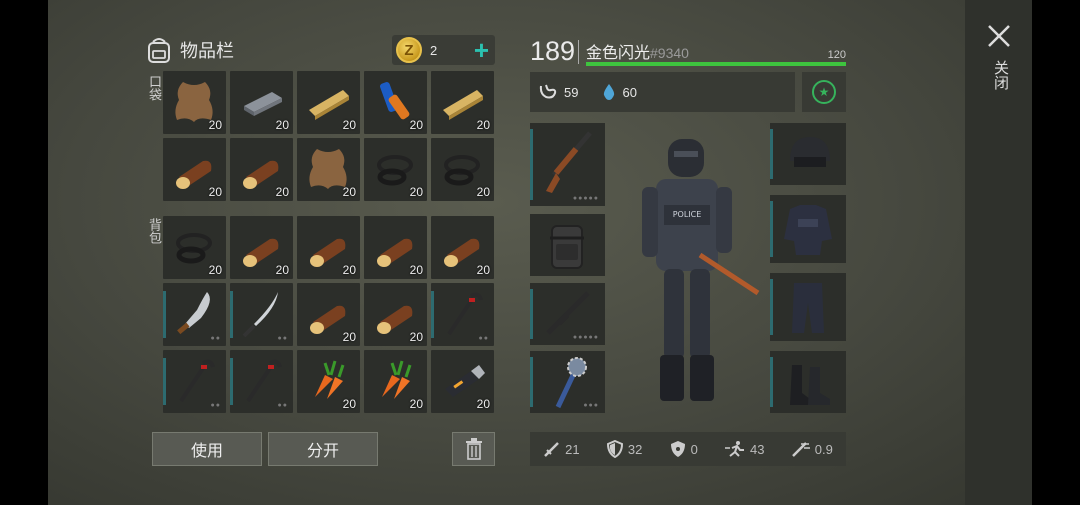  What do you see at coordinates (1000, 75) in the screenshot?
I see `close-label: 关闭` at bounding box center [1000, 75].